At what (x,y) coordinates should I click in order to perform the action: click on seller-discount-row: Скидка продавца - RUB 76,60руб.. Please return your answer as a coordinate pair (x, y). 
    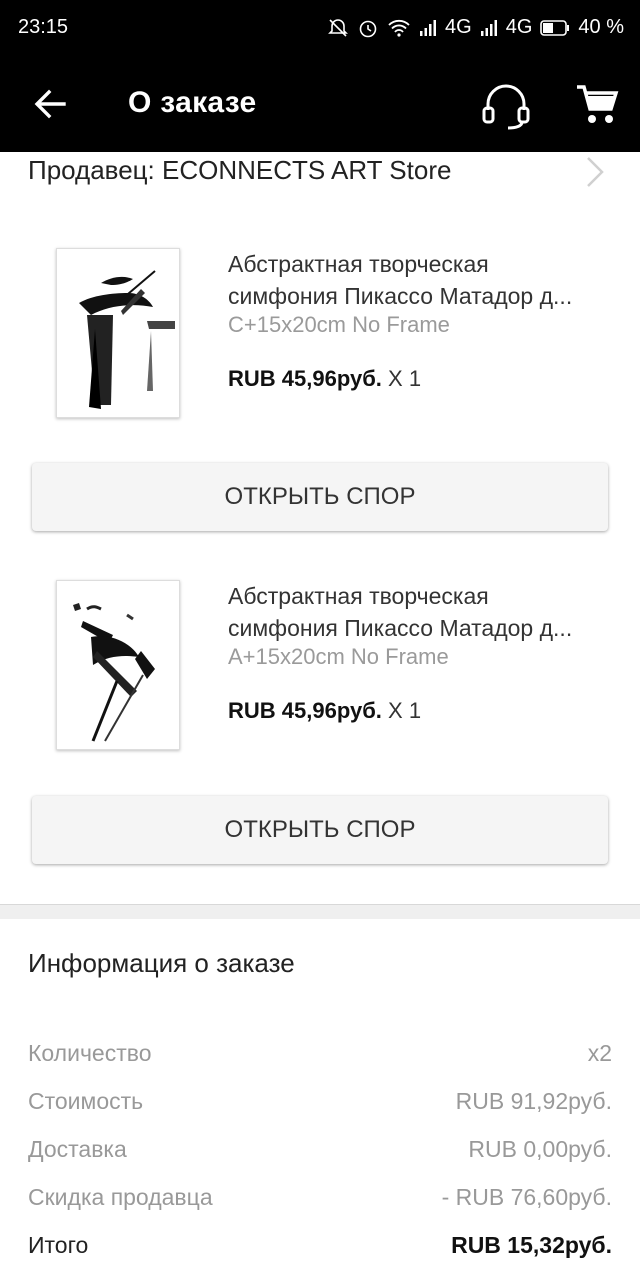
    Looking at the image, I should click on (320, 1200).